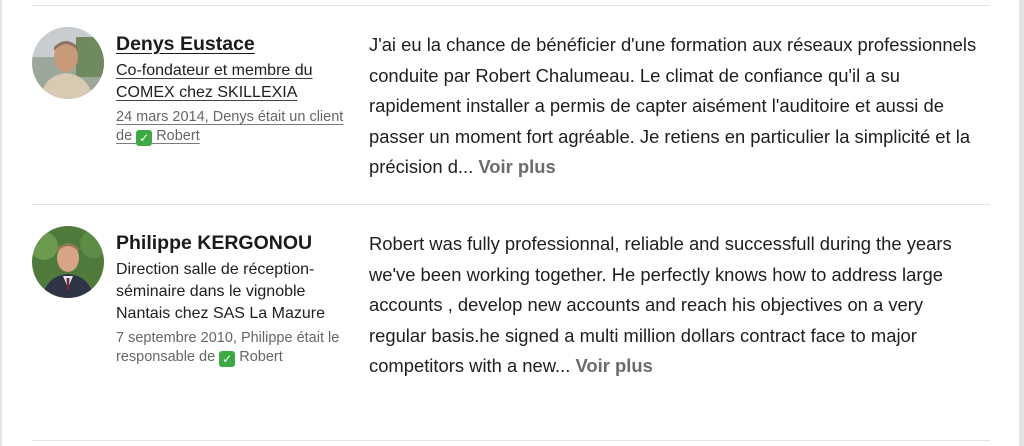  What do you see at coordinates (1021, 223) in the screenshot?
I see `scrollbar-track` at bounding box center [1021, 223].